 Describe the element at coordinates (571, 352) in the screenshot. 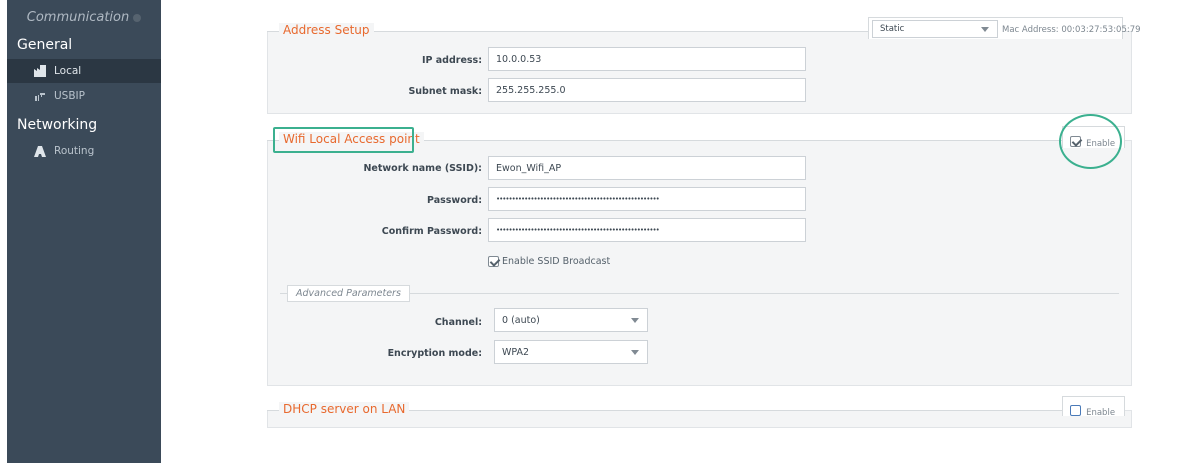

I see `encryption-select: WPA2` at that location.